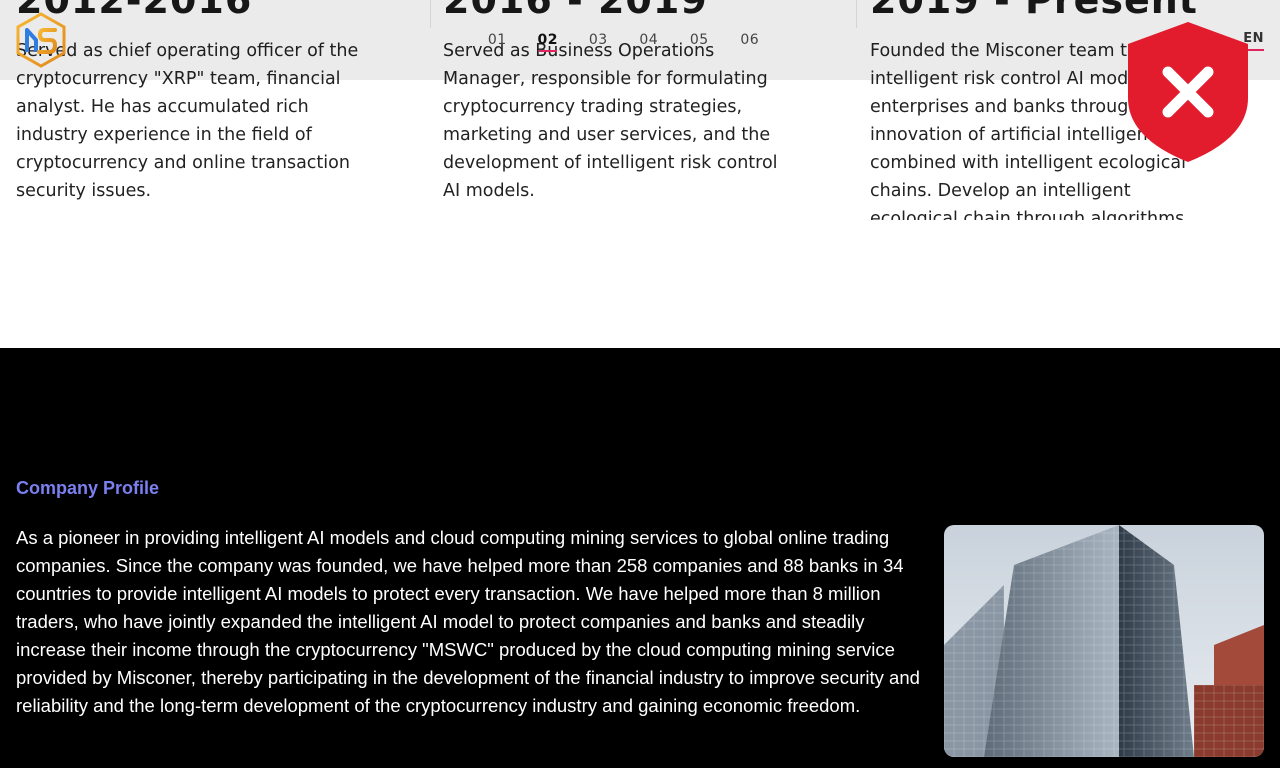 This screenshot has width=1280, height=768. Describe the element at coordinates (548, 41) in the screenshot. I see `nav-item-02: 02` at that location.